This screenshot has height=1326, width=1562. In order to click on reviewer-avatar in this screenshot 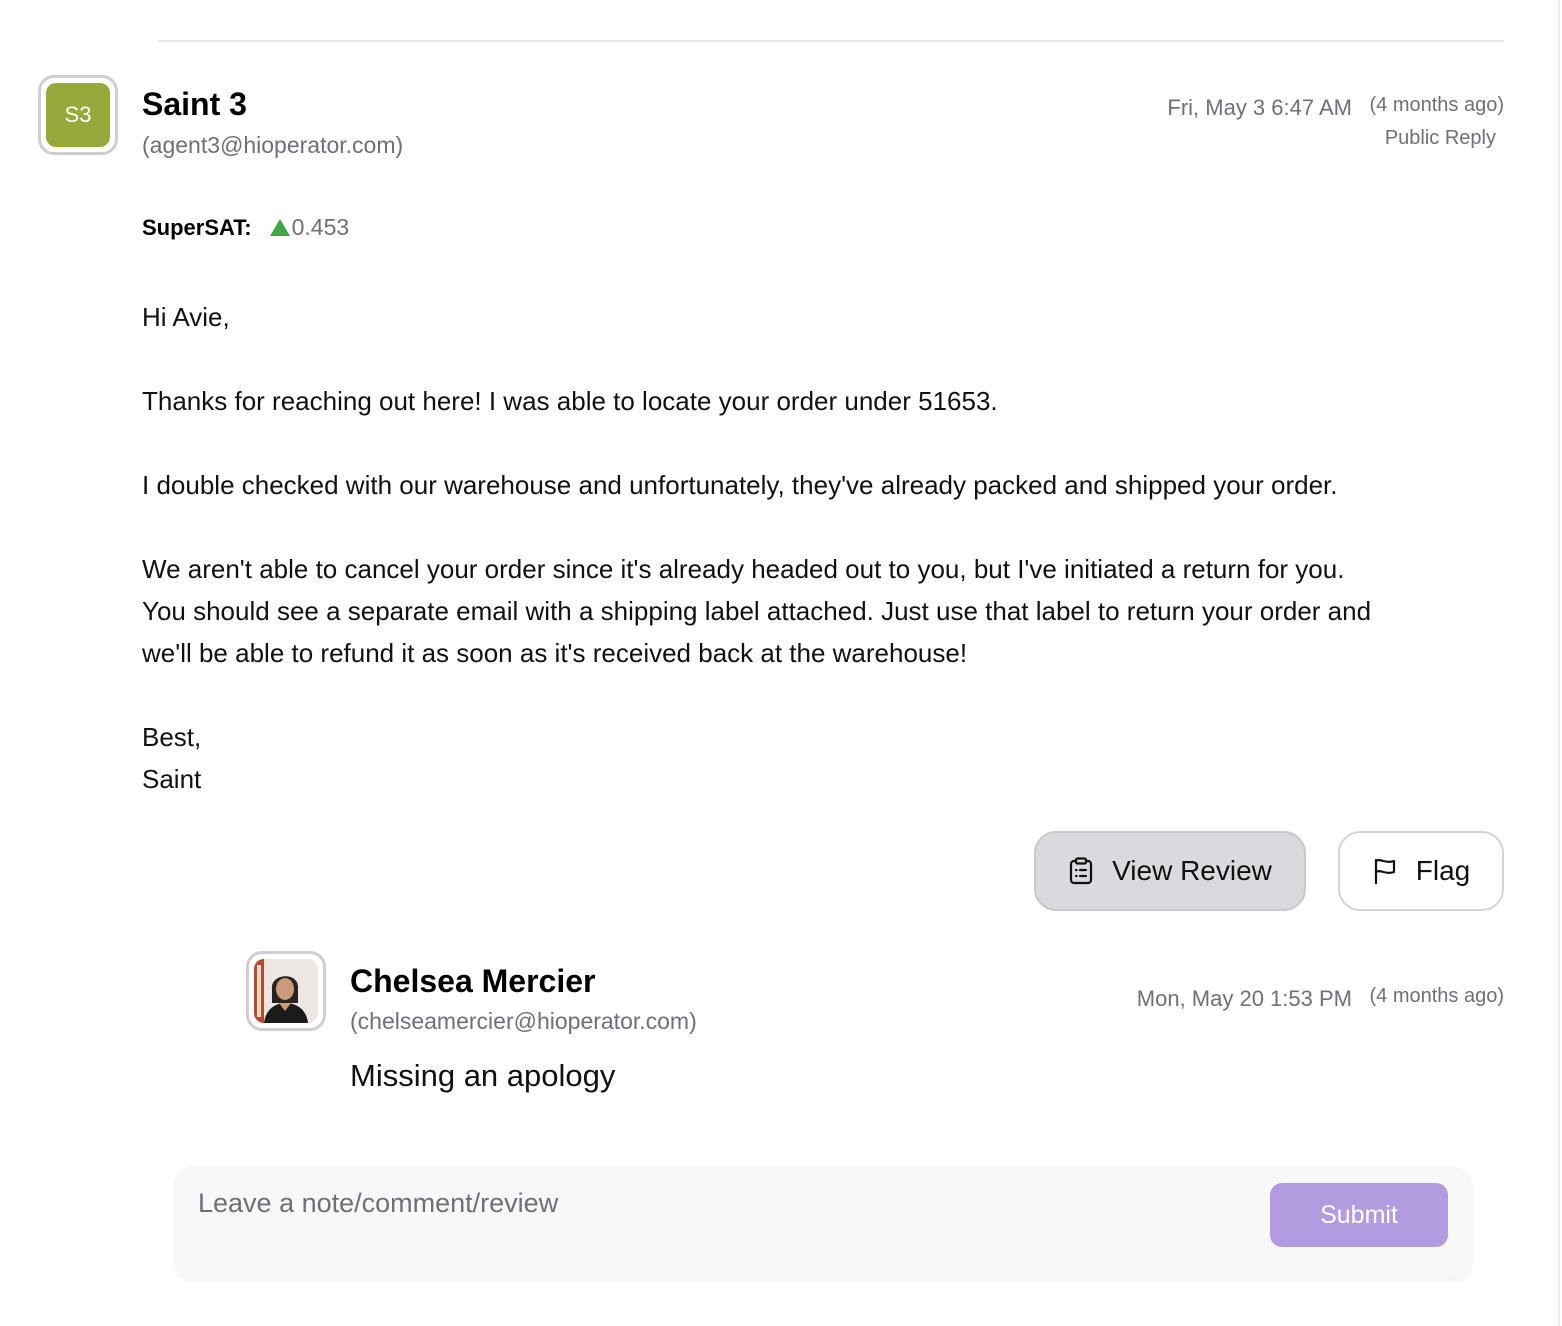, I will do `click(286, 991)`.